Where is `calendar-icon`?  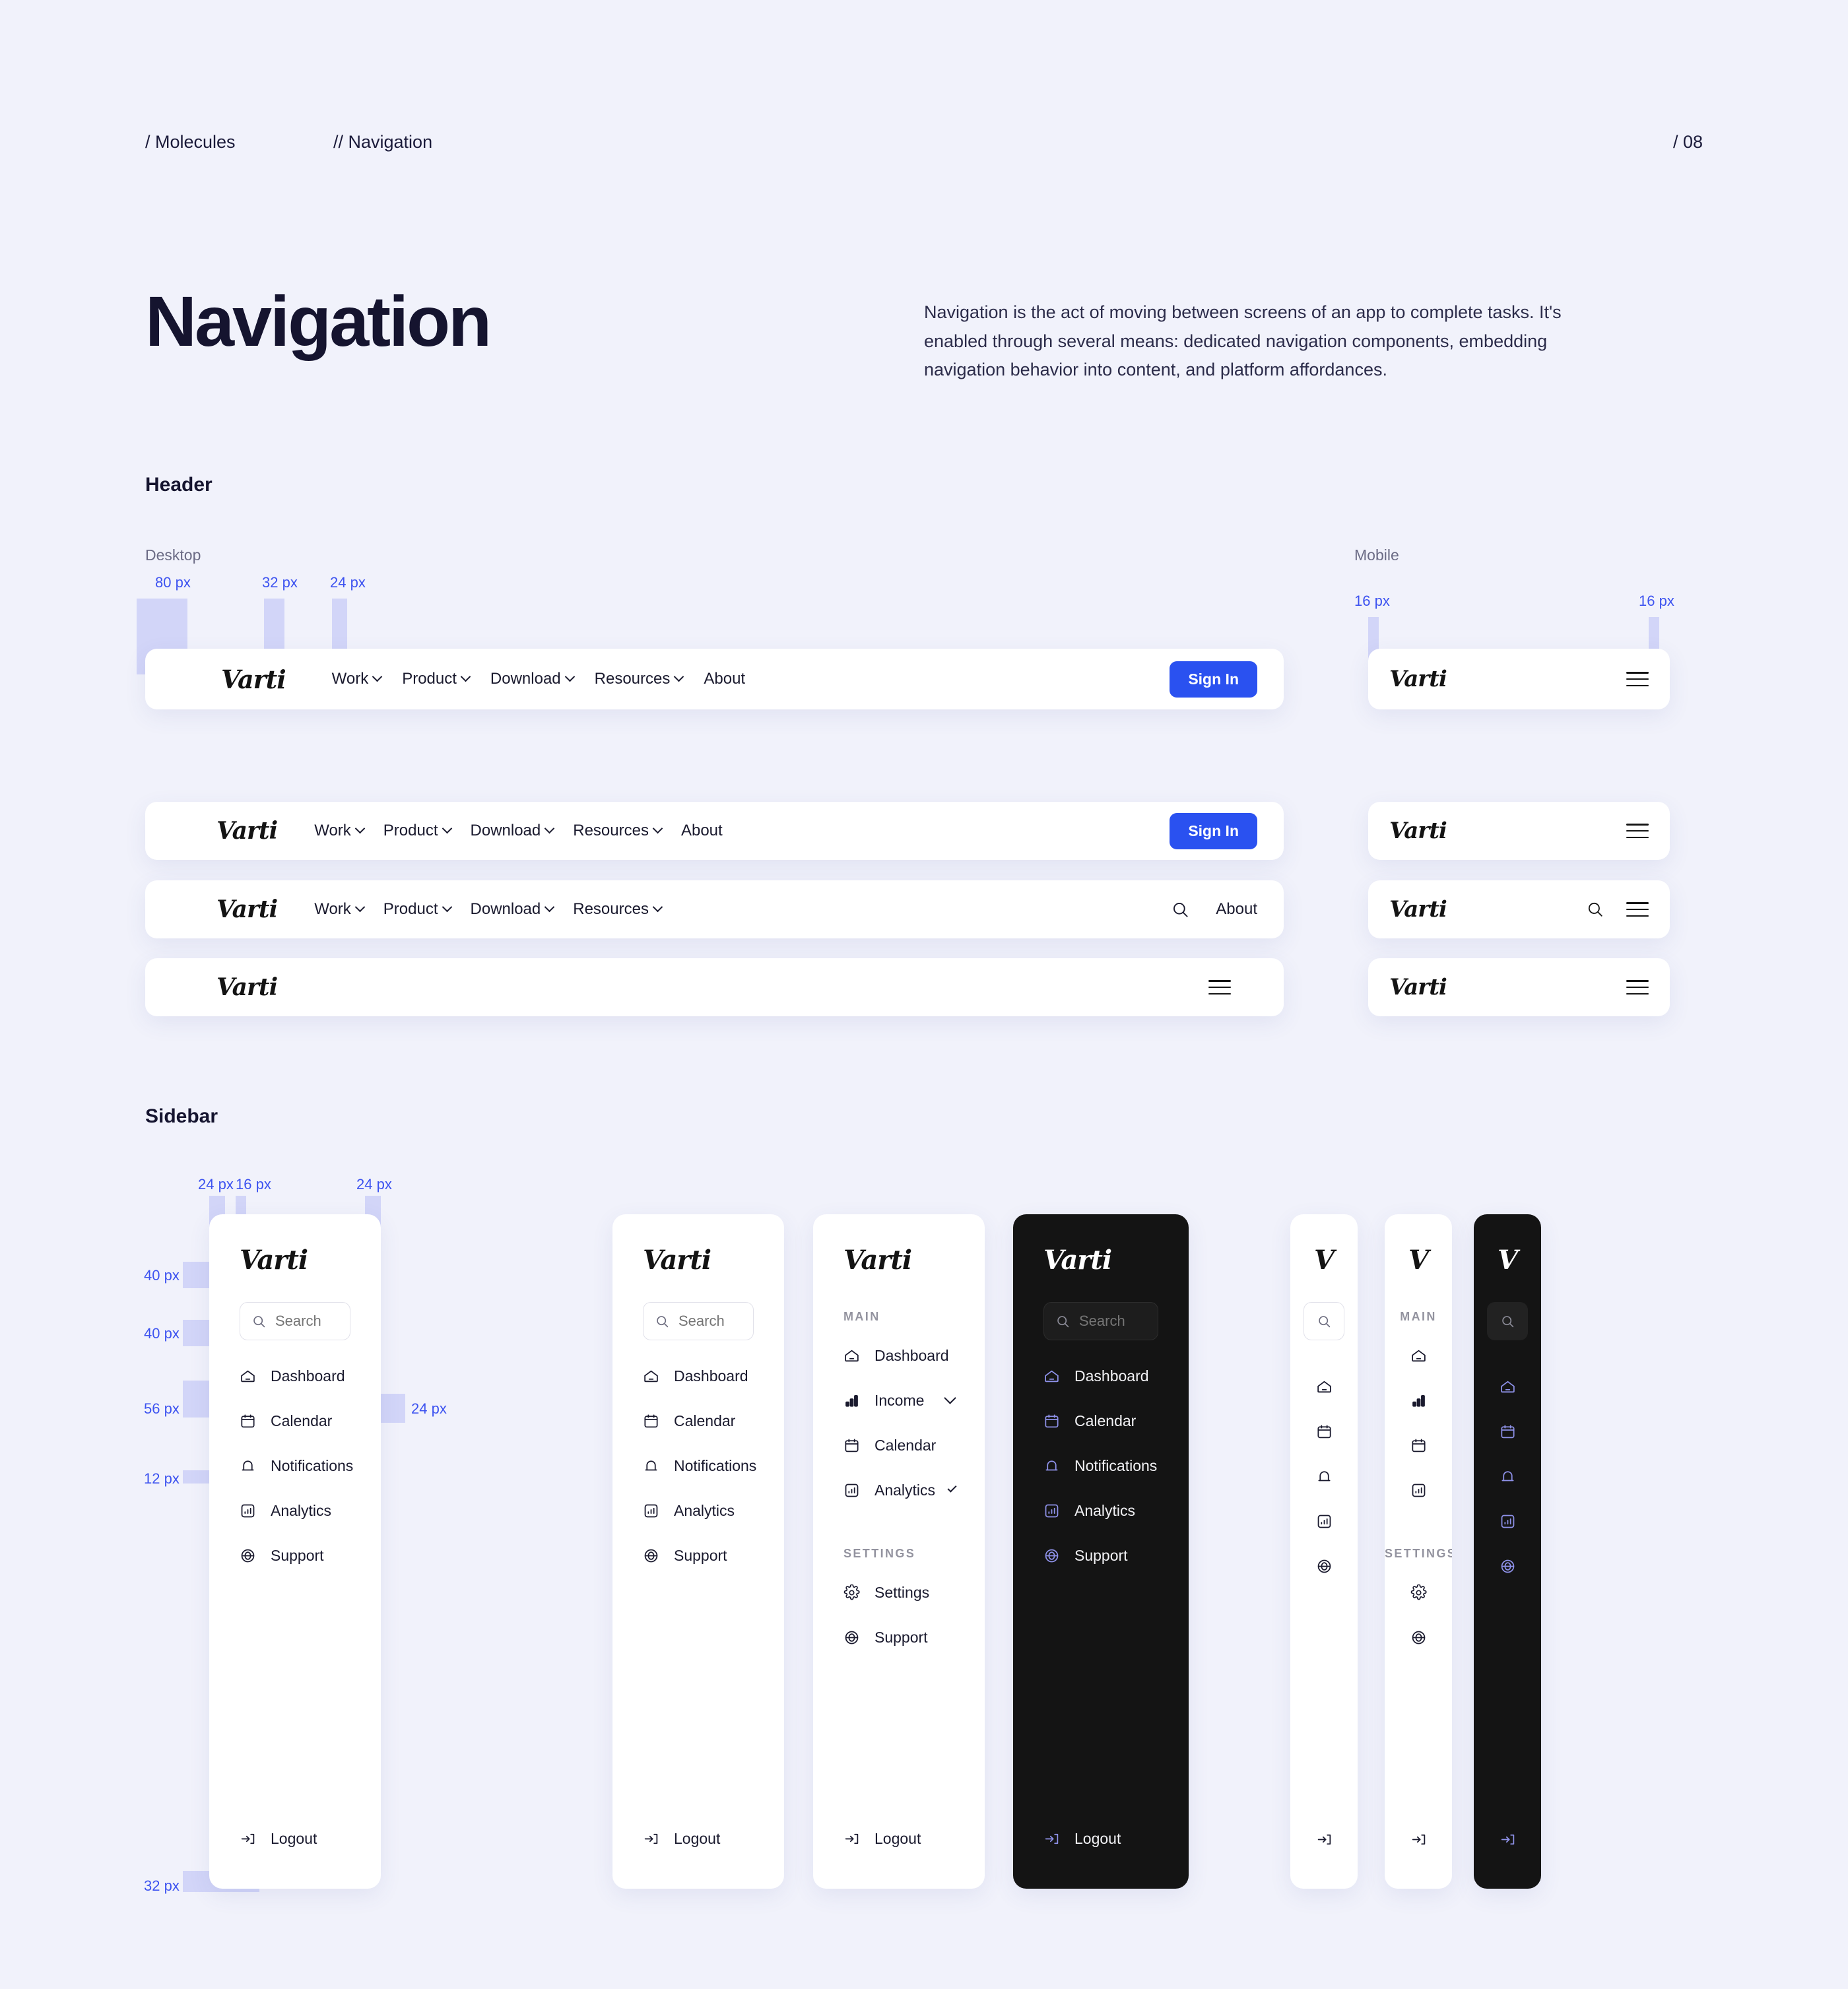
calendar-icon is located at coordinates (852, 1445).